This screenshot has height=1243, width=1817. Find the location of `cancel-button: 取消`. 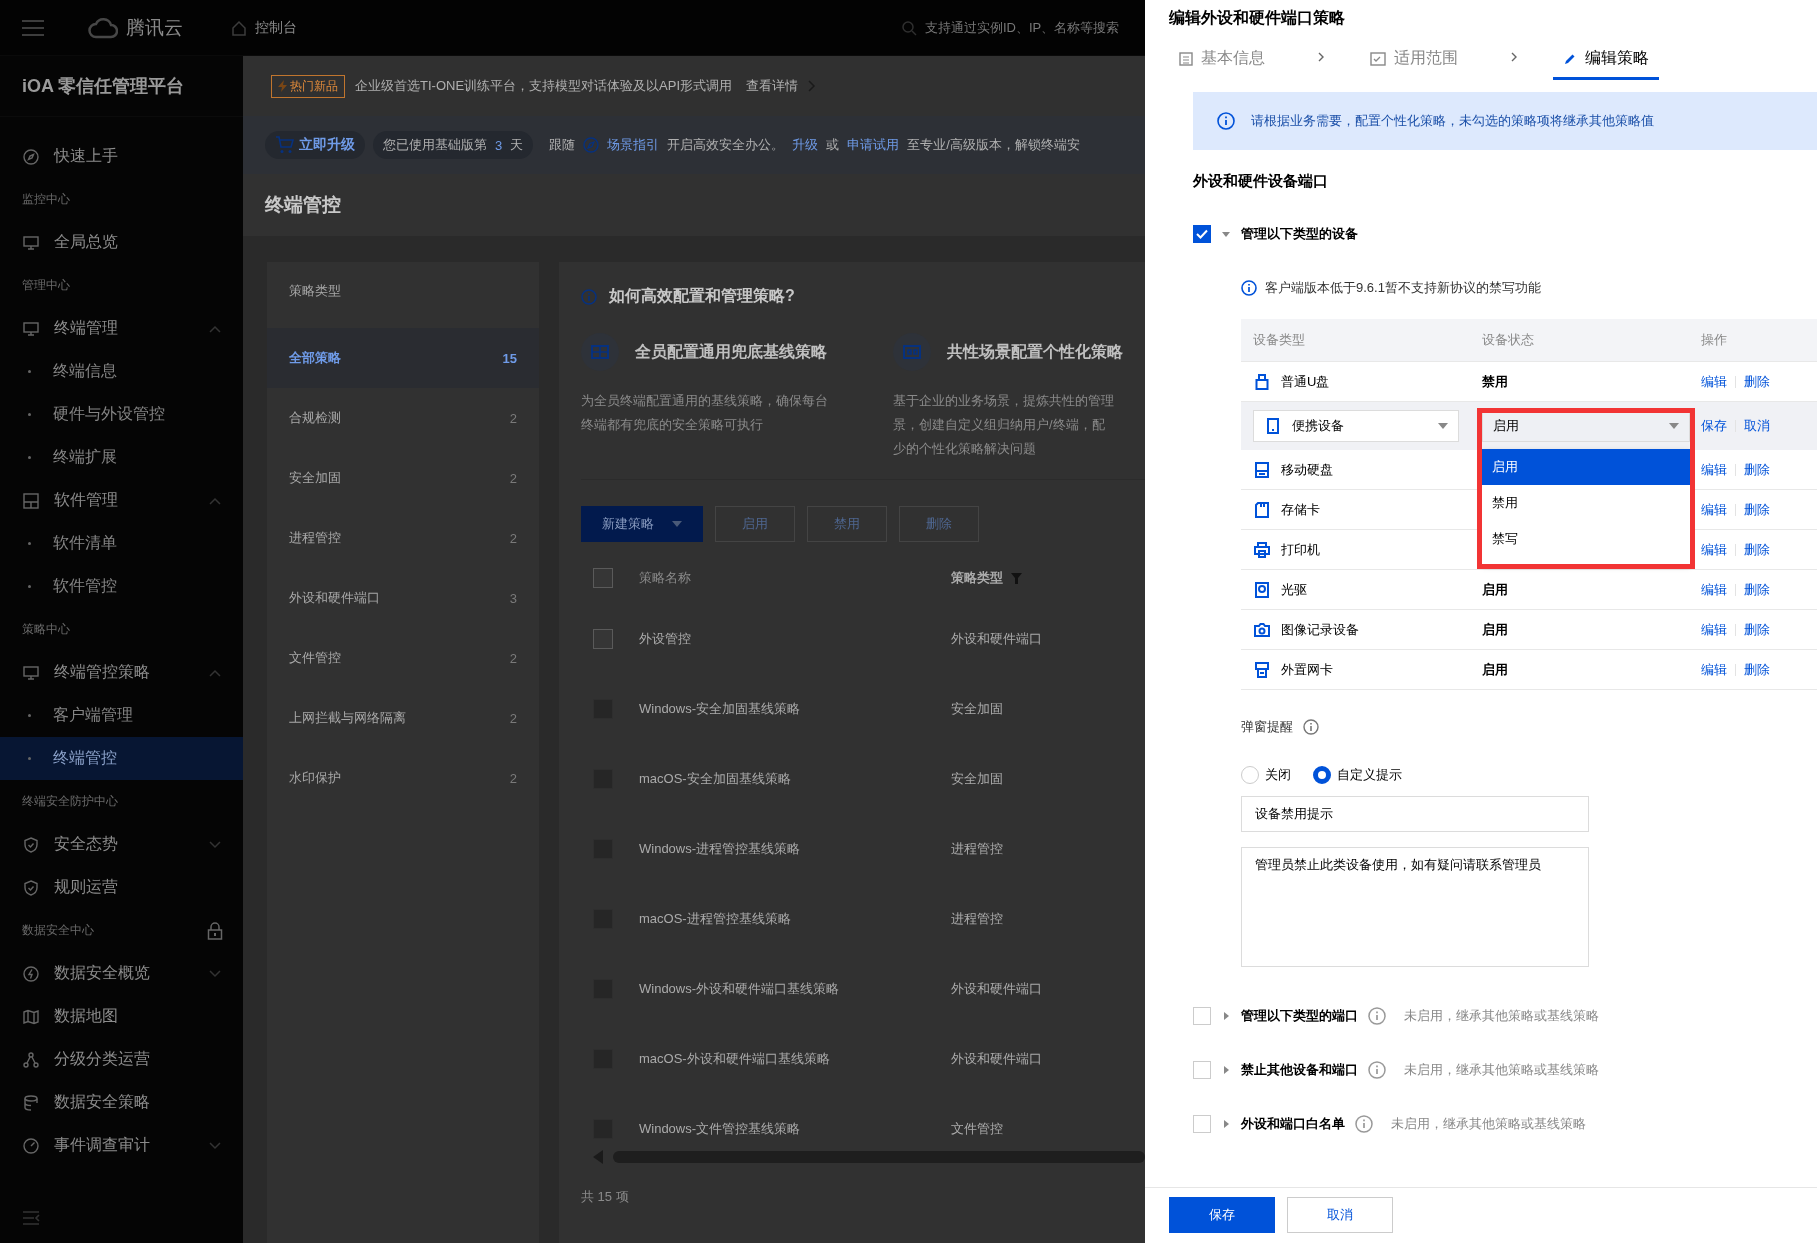

cancel-button: 取消 is located at coordinates (1340, 1215).